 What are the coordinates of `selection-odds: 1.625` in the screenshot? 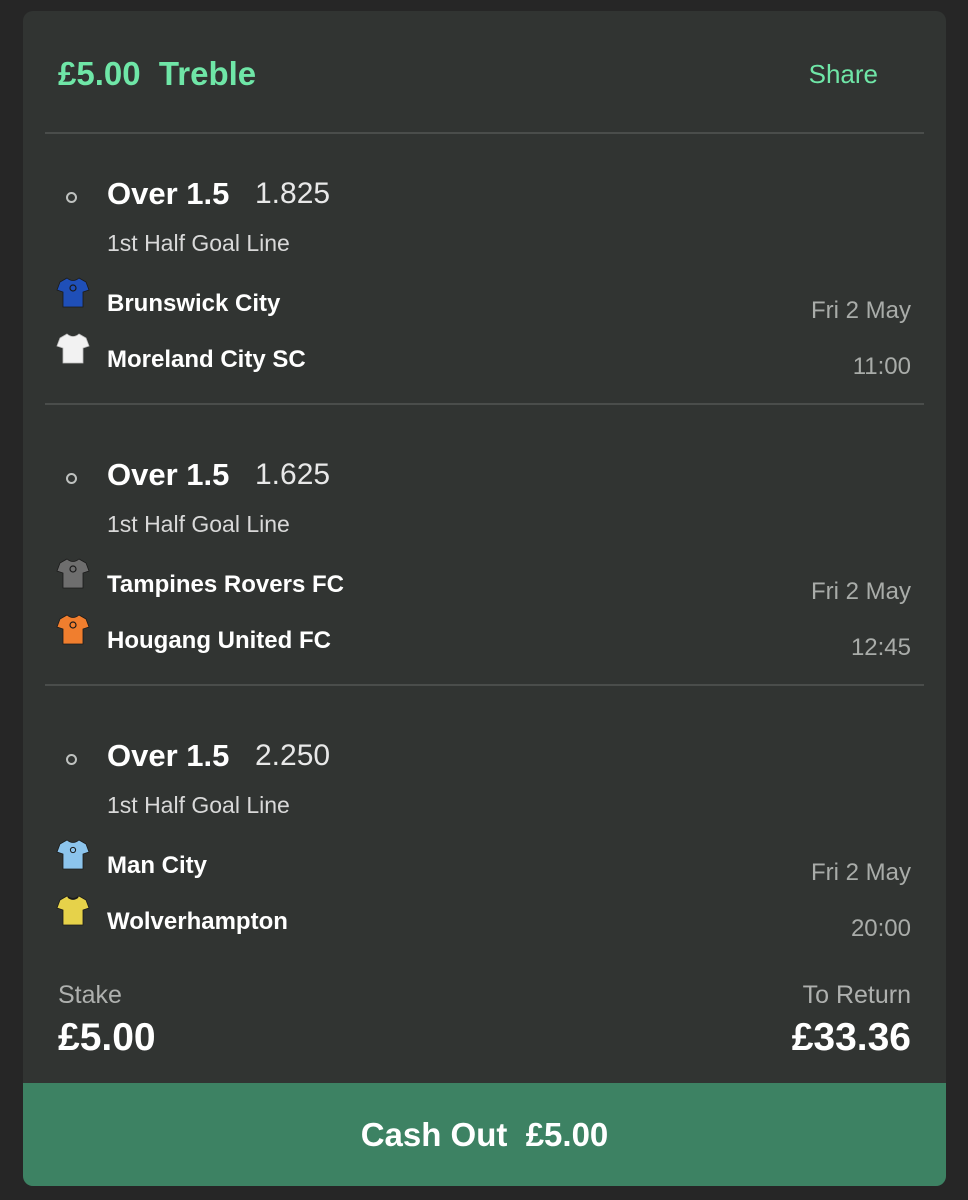 It's located at (293, 474).